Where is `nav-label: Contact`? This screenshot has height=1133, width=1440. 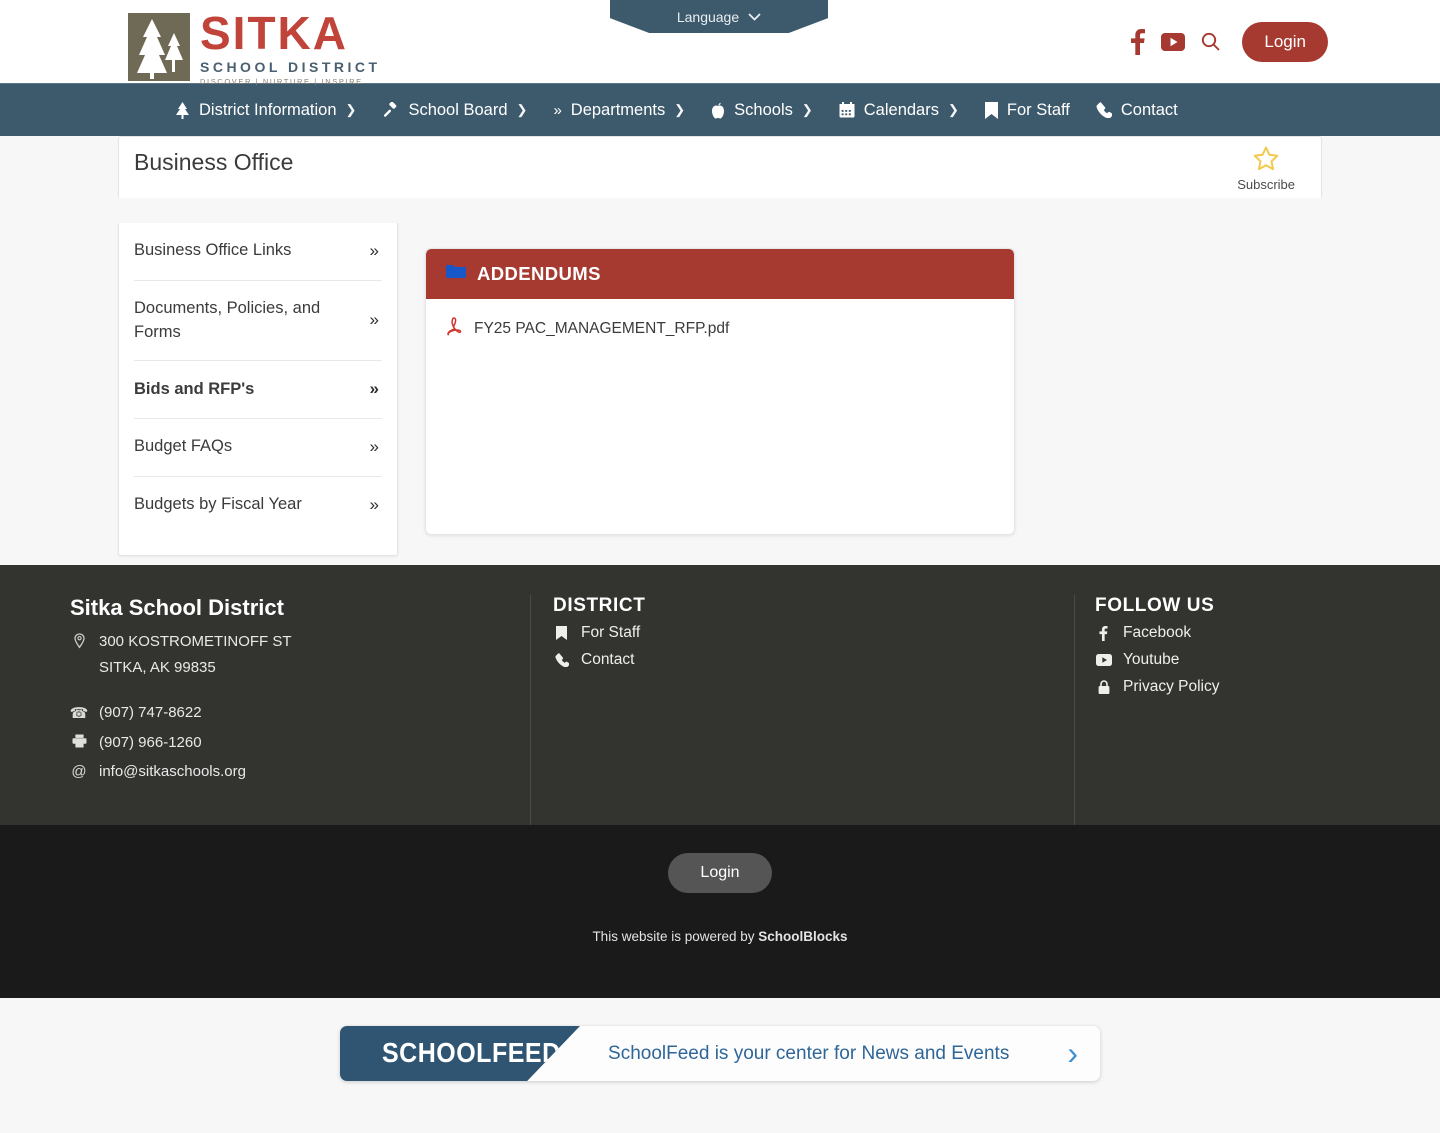
nav-label: Contact is located at coordinates (1149, 109).